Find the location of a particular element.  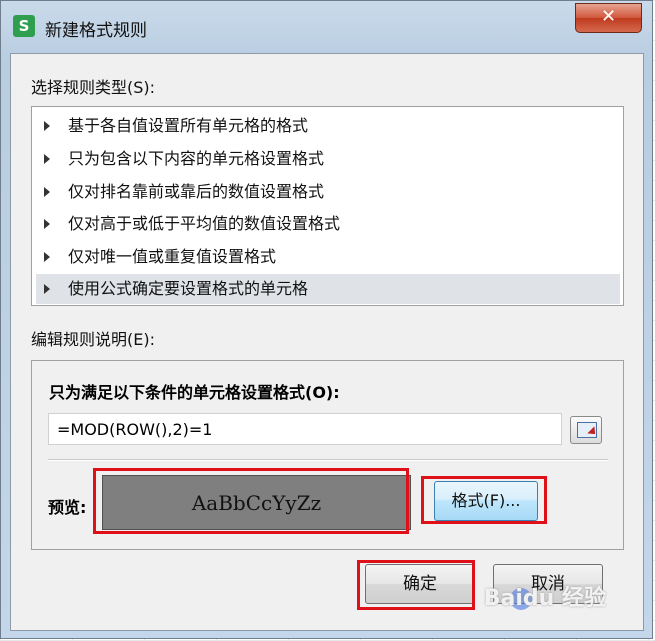

rule-type-item: 只为包含以下内容的单元格设置格式 is located at coordinates (328, 159).